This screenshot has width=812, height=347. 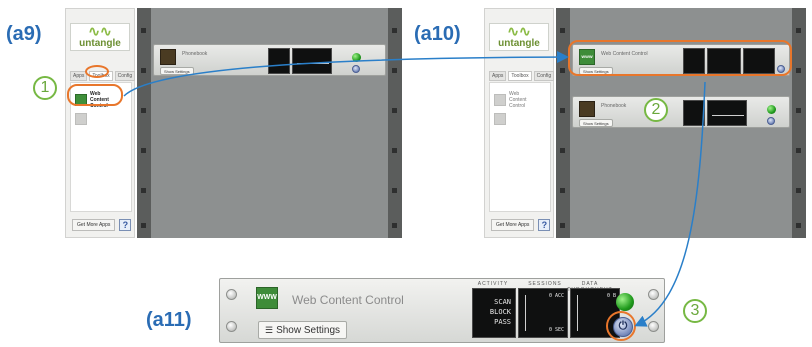 I want to click on arrow-install-to-rack, so click(x=346, y=74).